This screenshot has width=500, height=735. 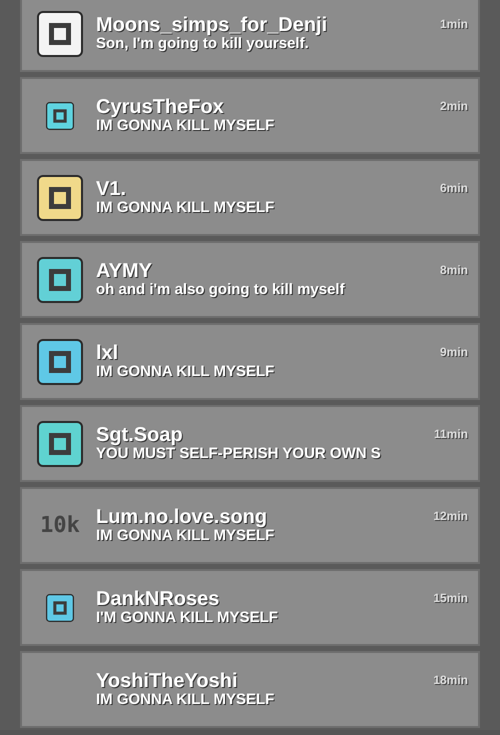 What do you see at coordinates (139, 435) in the screenshot?
I see `username: Sgt.Soap` at bounding box center [139, 435].